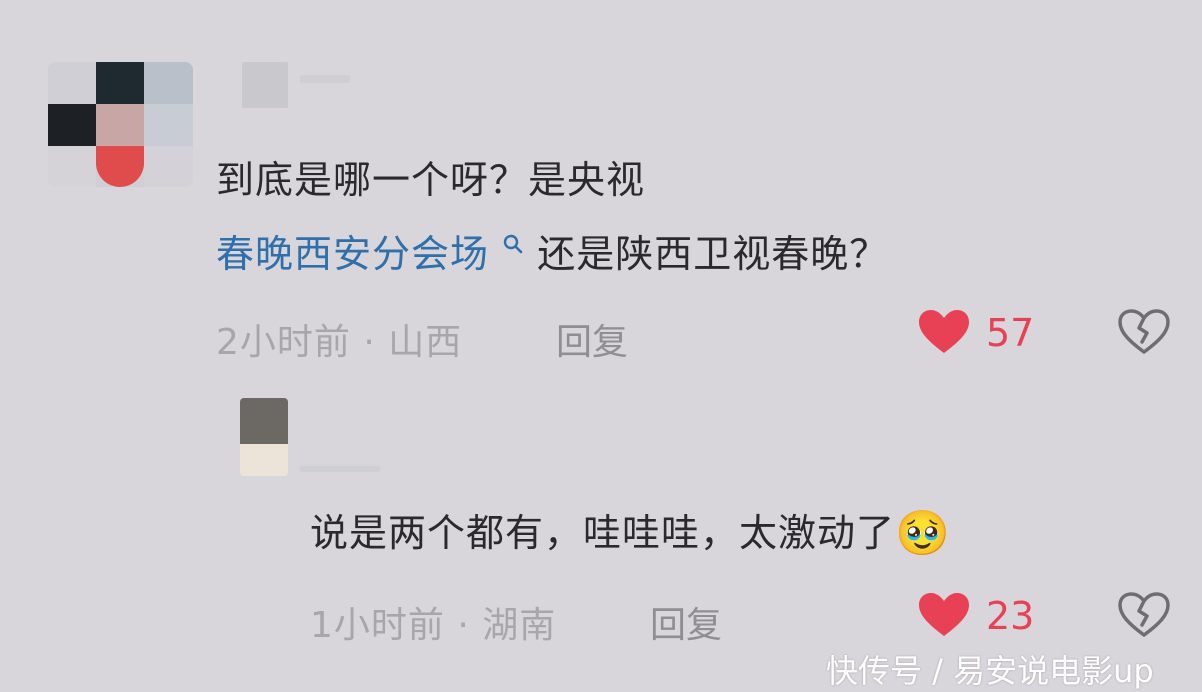 The width and height of the screenshot is (1202, 692). Describe the element at coordinates (264, 437) in the screenshot. I see `reply-avatar` at that location.